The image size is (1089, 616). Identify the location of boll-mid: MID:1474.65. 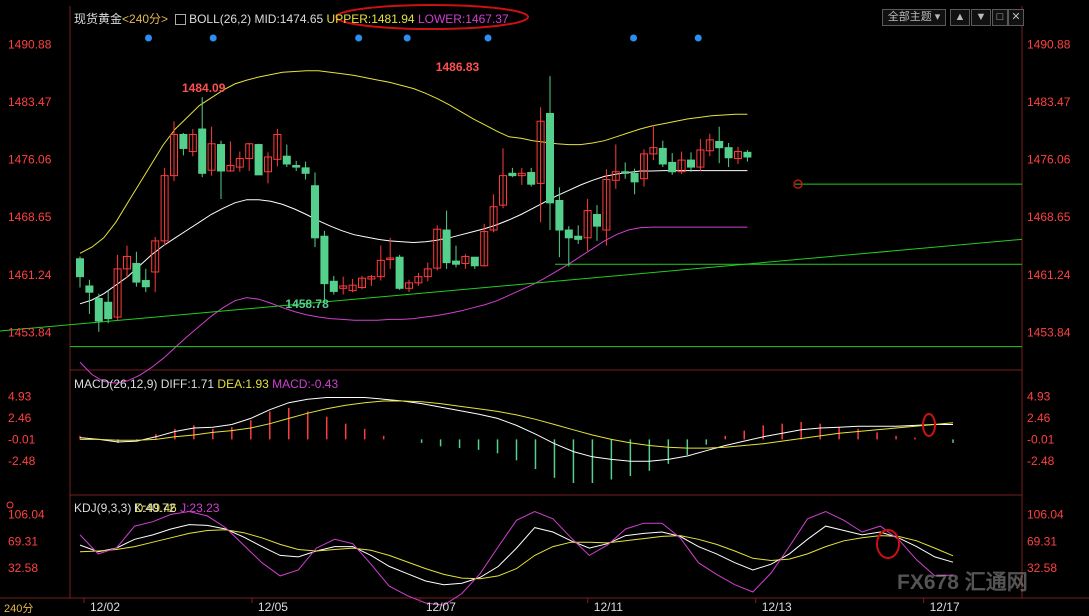
(289, 19).